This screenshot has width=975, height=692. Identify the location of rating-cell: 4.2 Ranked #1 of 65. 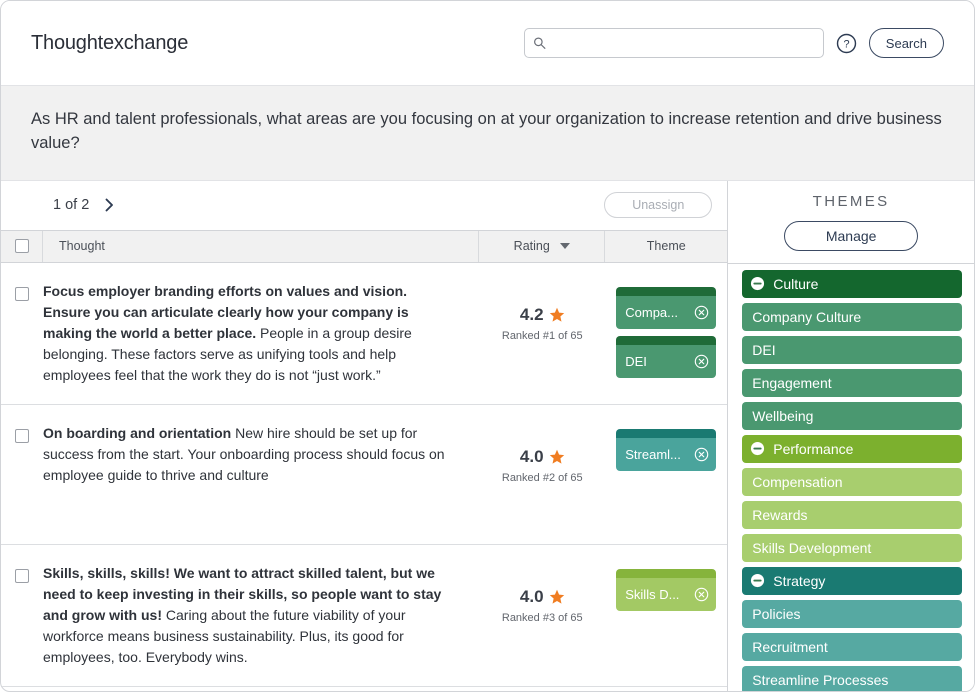
(542, 302).